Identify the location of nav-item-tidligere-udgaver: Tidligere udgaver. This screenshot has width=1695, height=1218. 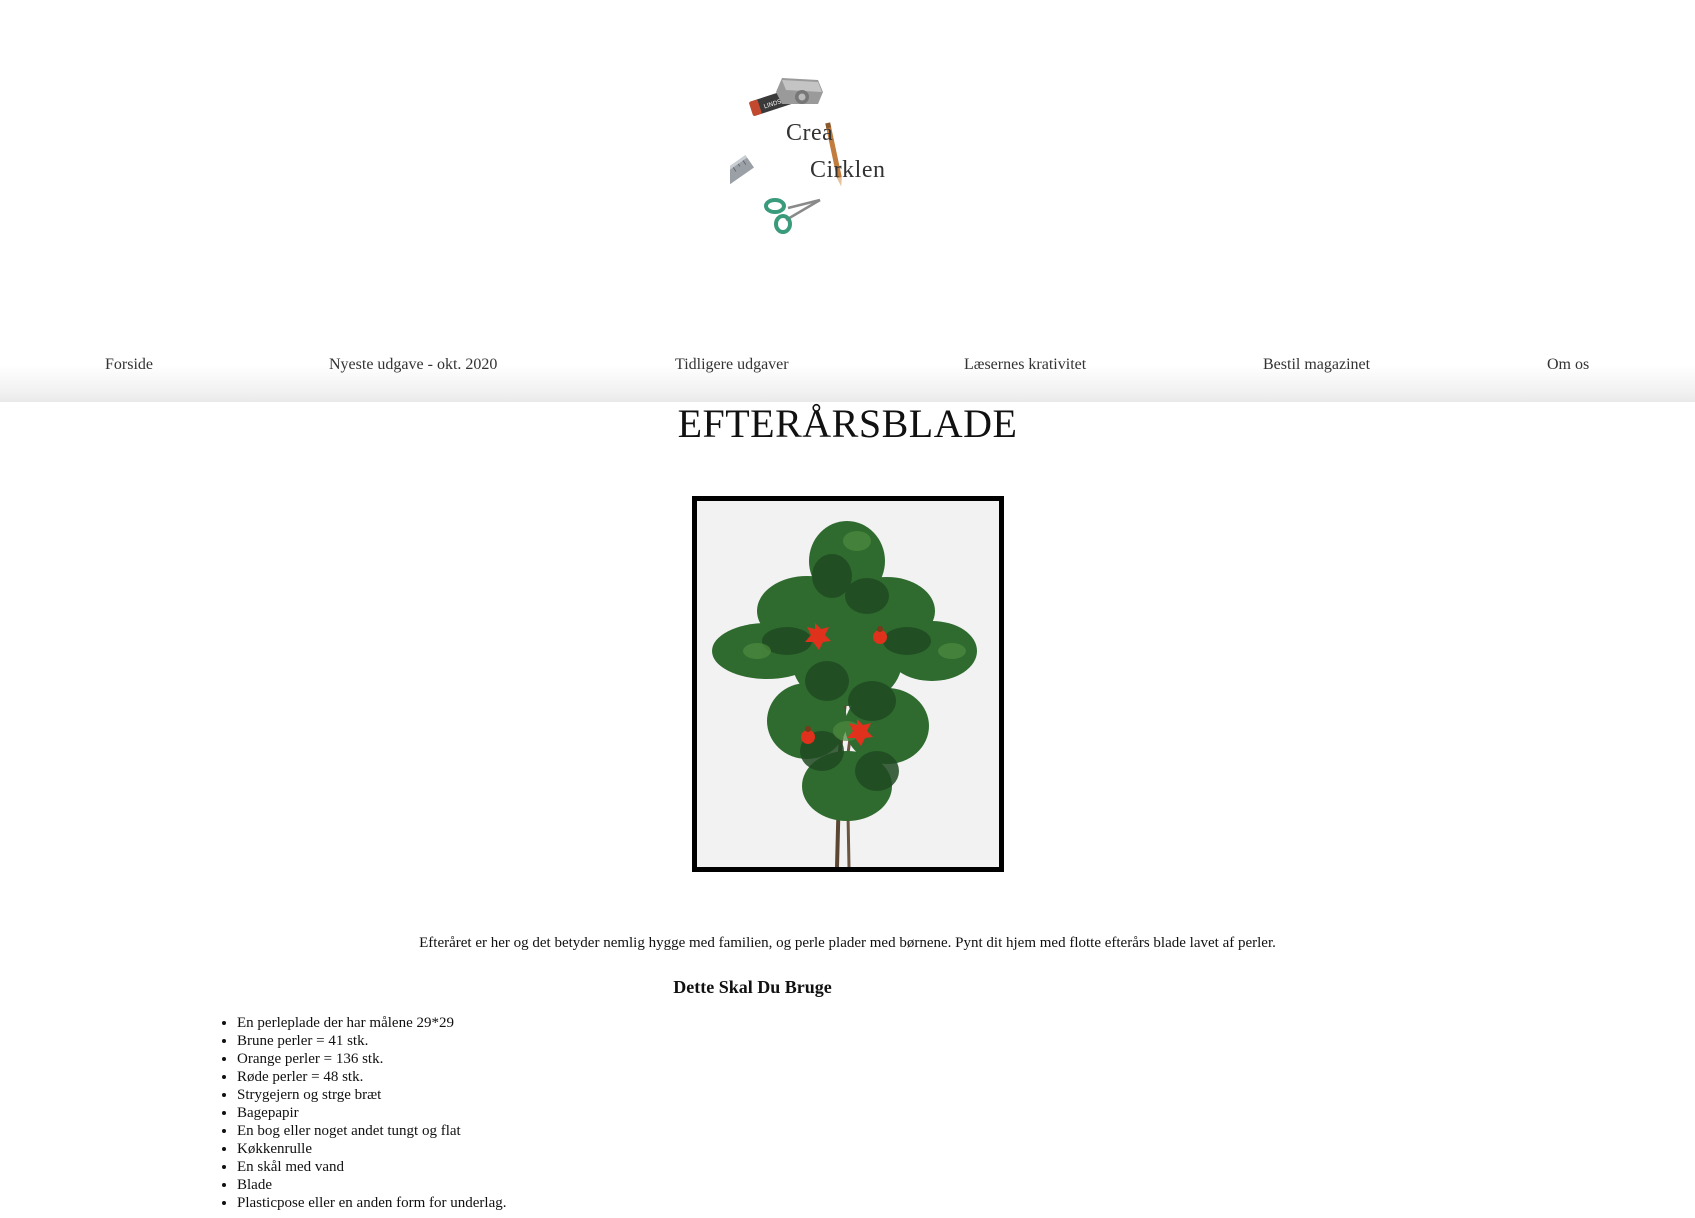
(732, 365).